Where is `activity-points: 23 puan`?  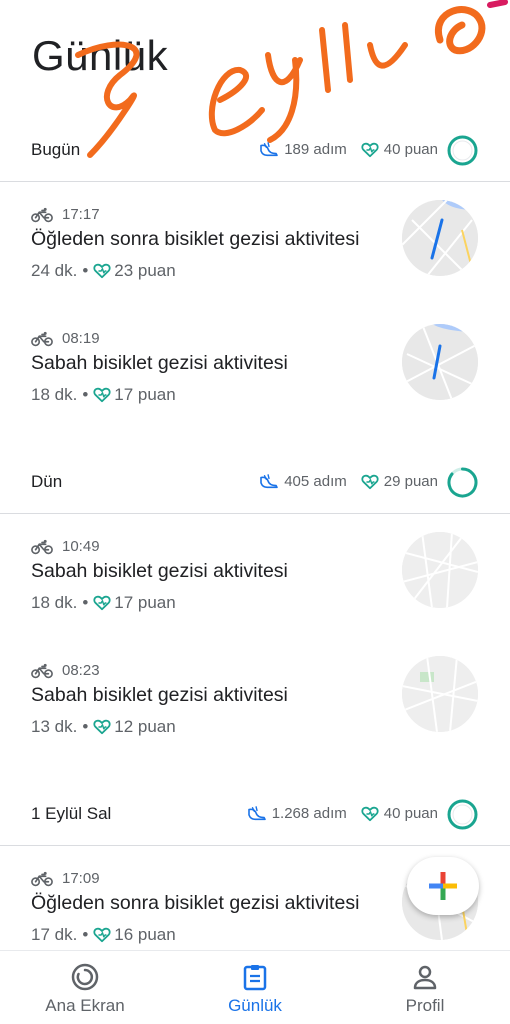
activity-points: 23 puan is located at coordinates (145, 270).